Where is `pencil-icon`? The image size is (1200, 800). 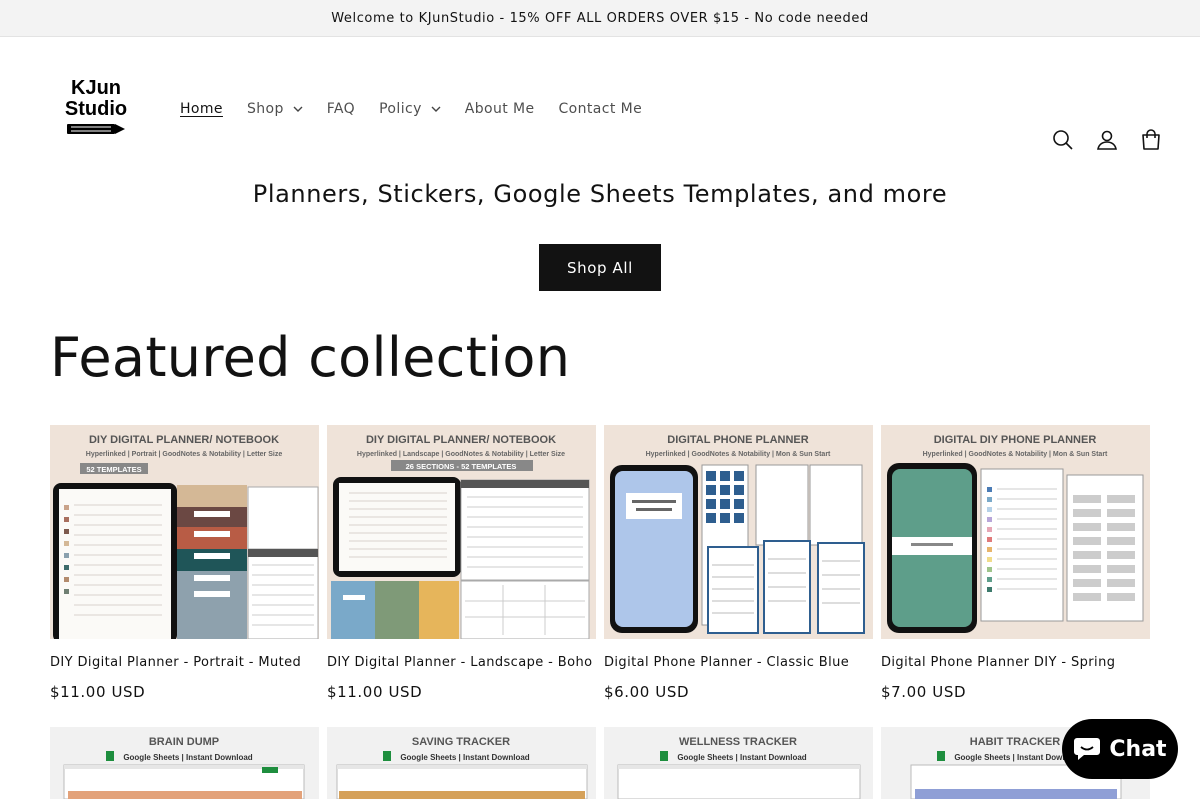 pencil-icon is located at coordinates (96, 129).